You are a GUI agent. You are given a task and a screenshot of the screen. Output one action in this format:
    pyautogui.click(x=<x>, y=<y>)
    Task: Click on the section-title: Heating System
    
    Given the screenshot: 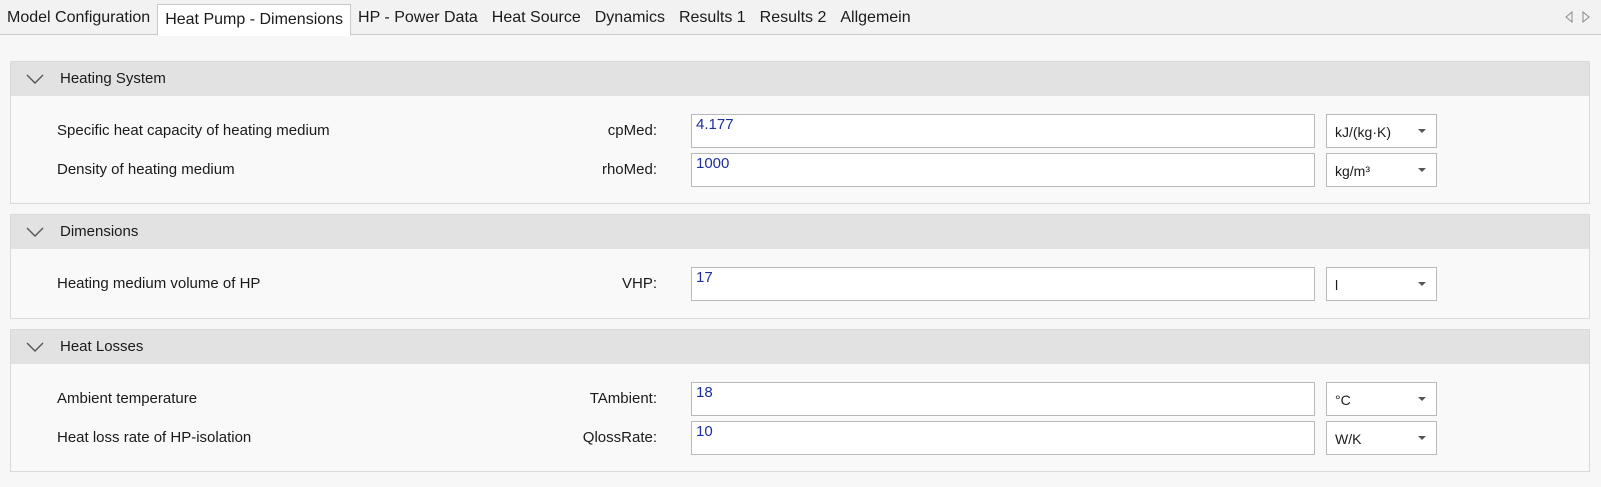 What is the action you would take?
    pyautogui.click(x=113, y=78)
    